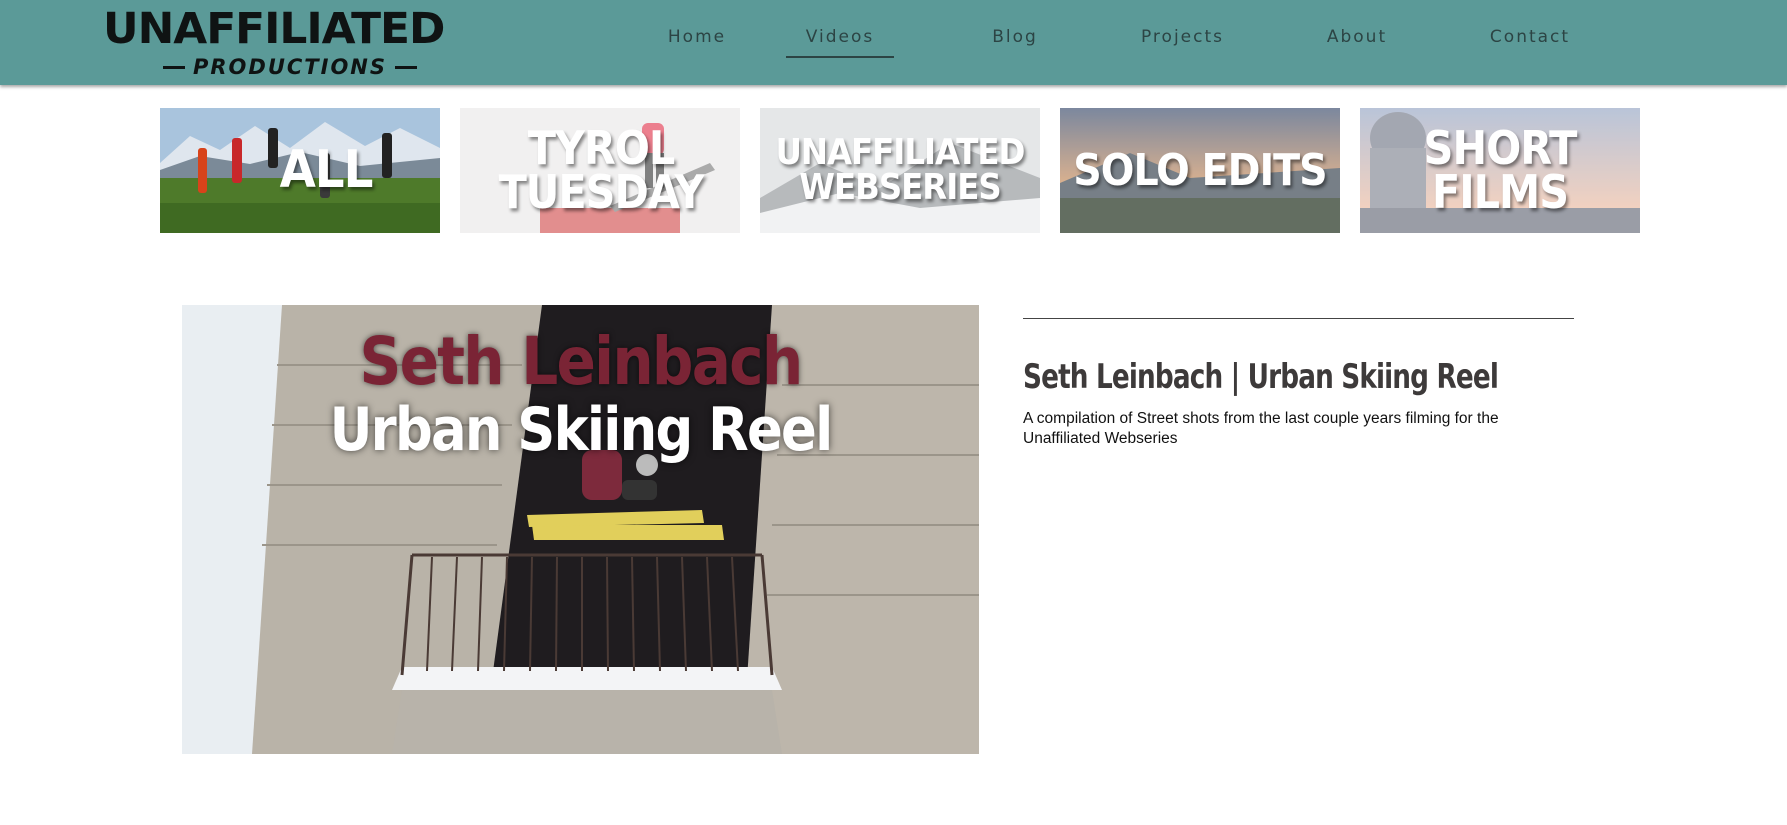  Describe the element at coordinates (1095, 42) in the screenshot. I see `main-nav: Home Videos Blog Projects About Contact` at that location.